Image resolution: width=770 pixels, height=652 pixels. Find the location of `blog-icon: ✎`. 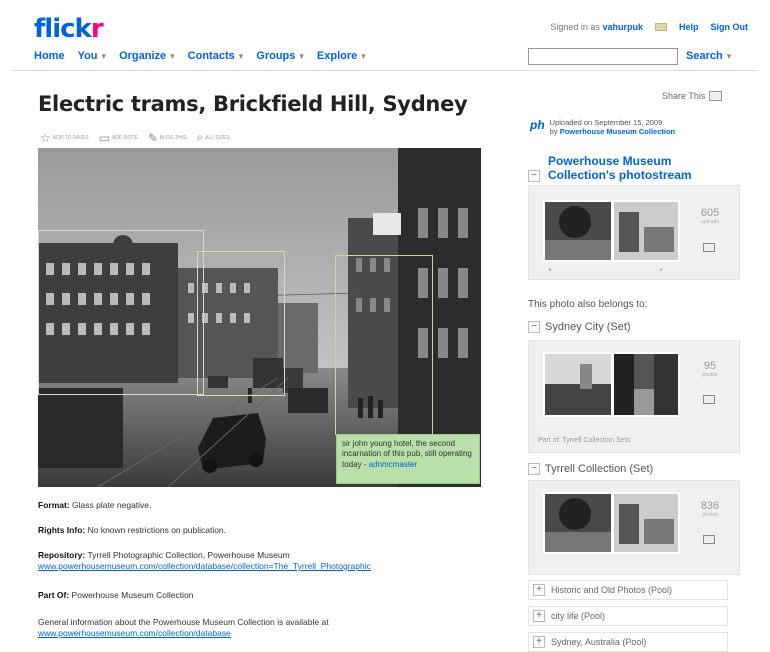

blog-icon: ✎ is located at coordinates (152, 137).